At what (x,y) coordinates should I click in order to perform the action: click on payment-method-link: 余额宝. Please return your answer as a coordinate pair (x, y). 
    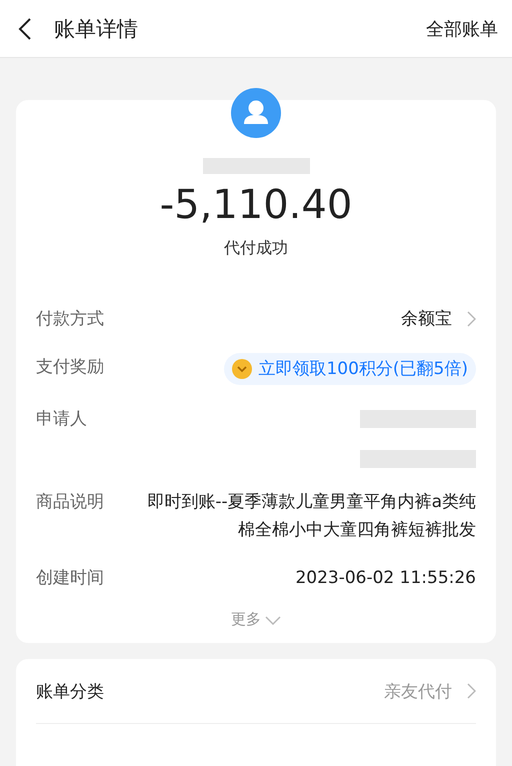
    Looking at the image, I should click on (438, 319).